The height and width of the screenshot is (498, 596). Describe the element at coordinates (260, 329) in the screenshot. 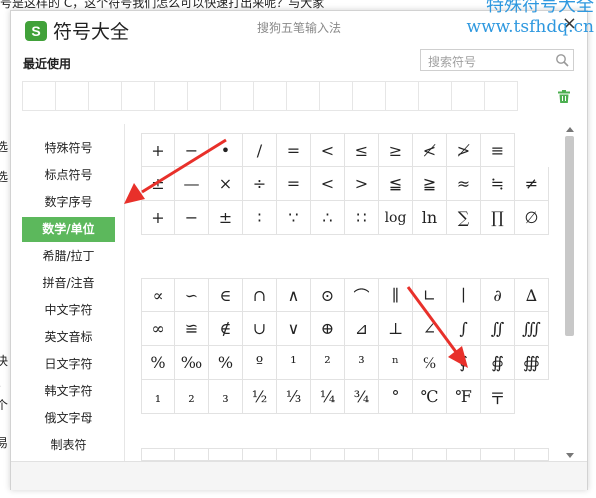

I see `symbol-cell: ∪` at that location.